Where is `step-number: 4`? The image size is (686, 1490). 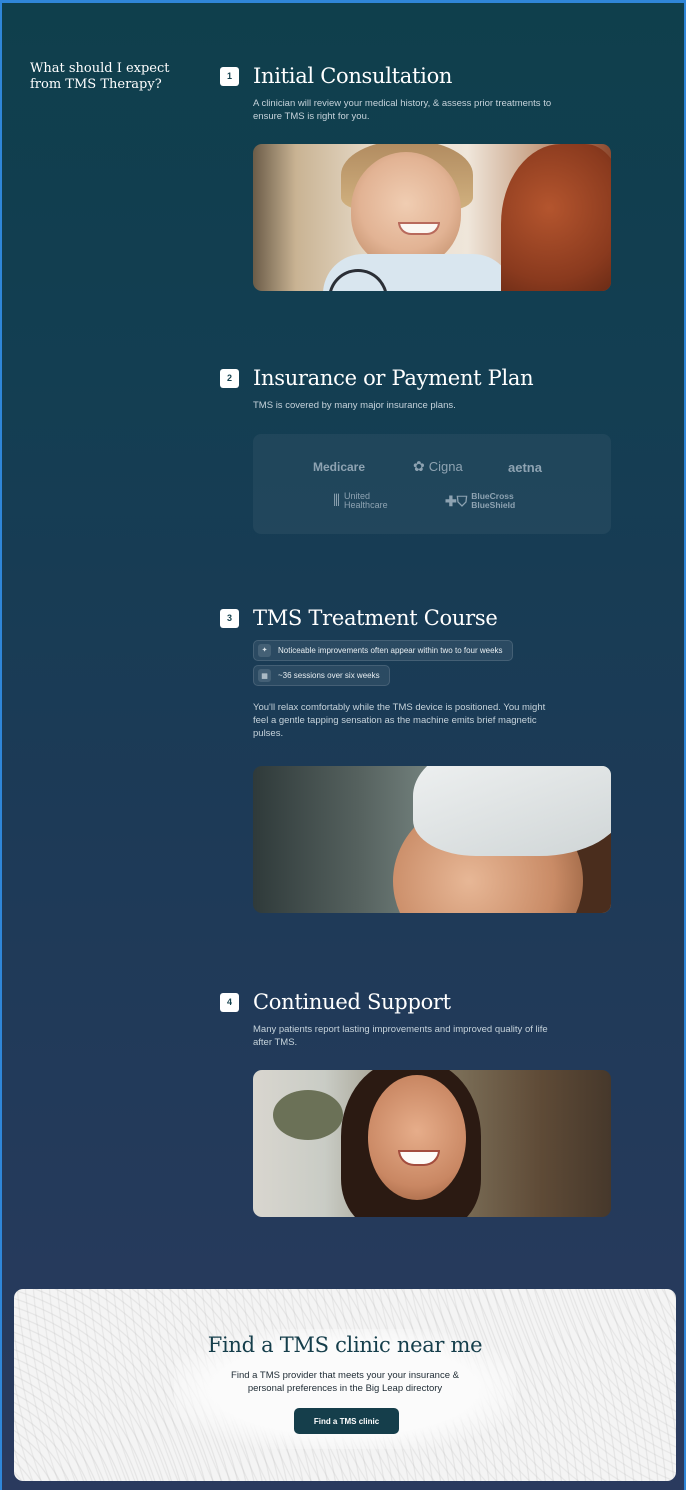 step-number: 4 is located at coordinates (229, 1002).